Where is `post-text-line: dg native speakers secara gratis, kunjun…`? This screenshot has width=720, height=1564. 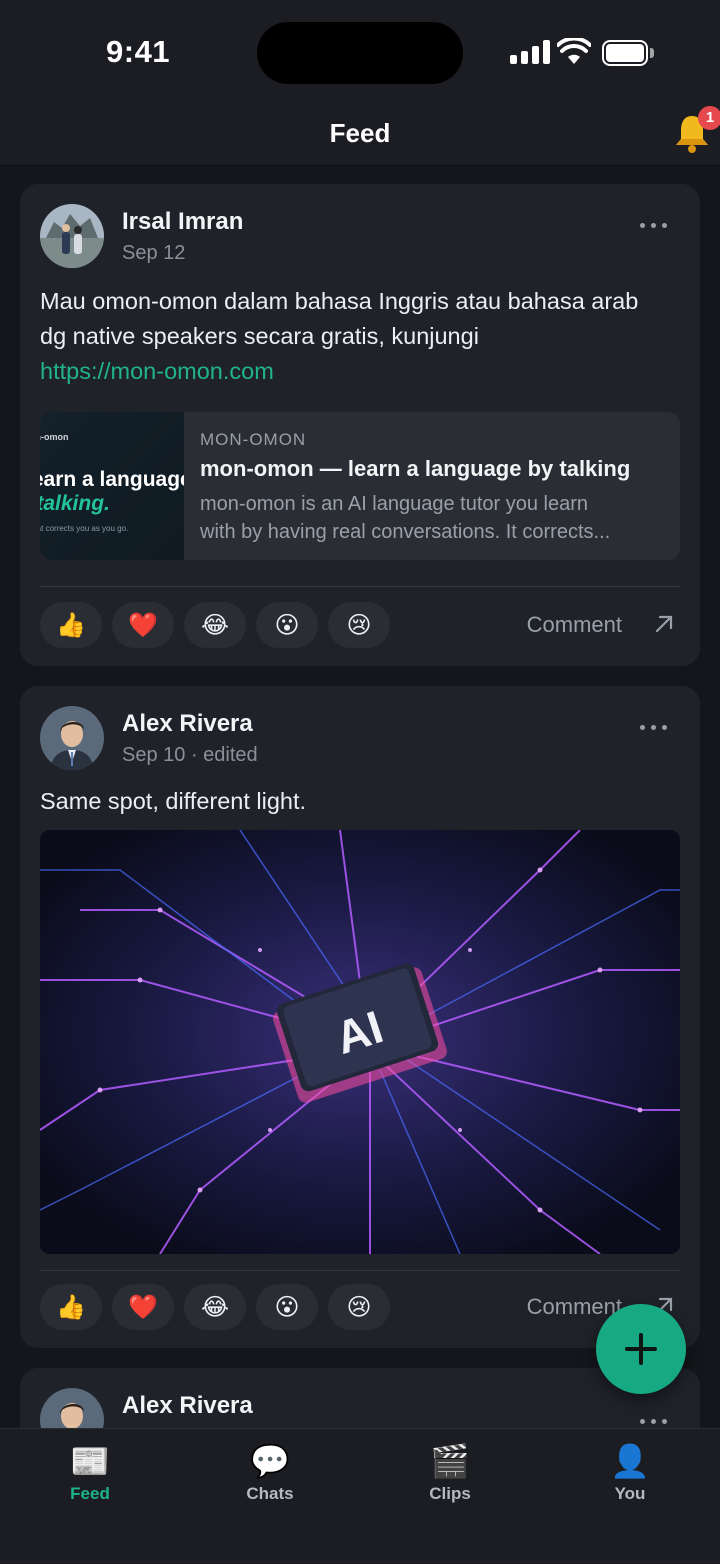
post-text-line: dg native speakers secara gratis, kunjun… is located at coordinates (259, 336).